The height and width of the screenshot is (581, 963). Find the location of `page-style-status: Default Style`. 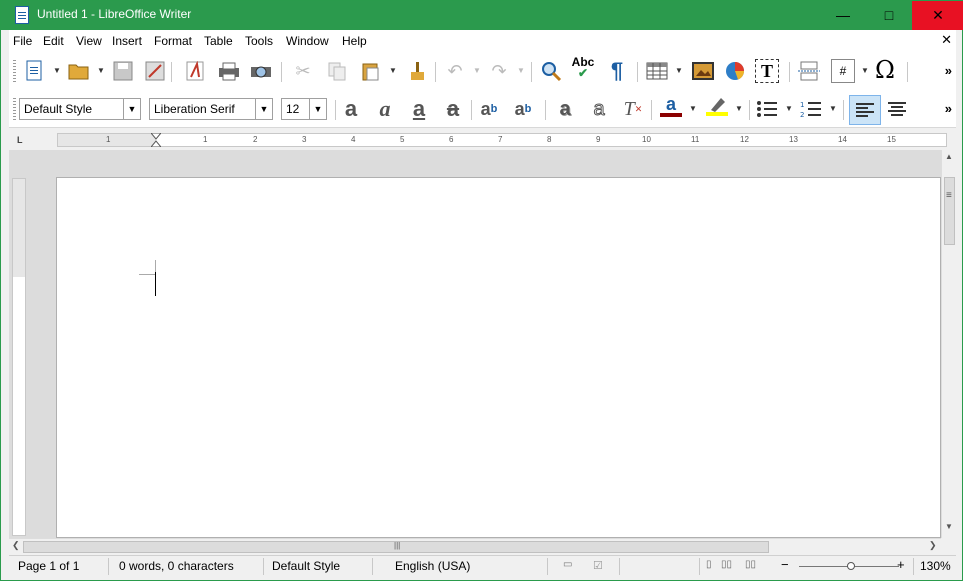

page-style-status: Default Style is located at coordinates (306, 566).